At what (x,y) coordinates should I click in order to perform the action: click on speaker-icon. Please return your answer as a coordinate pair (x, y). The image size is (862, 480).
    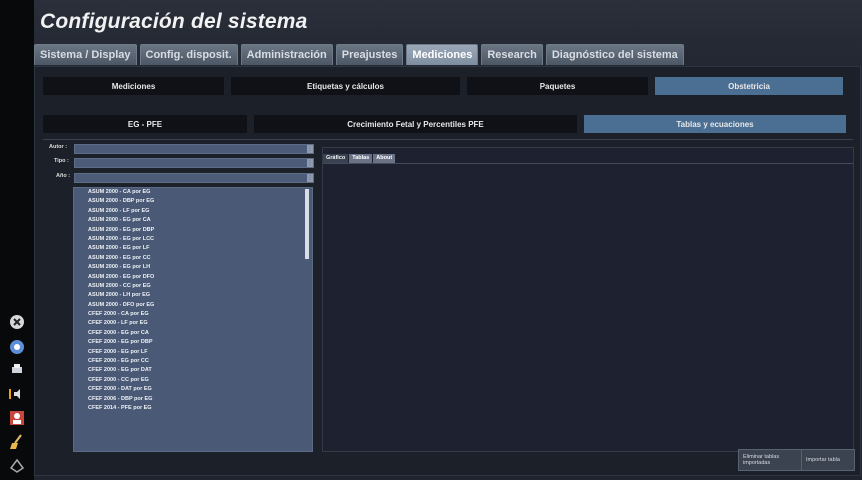
    Looking at the image, I should click on (17, 394).